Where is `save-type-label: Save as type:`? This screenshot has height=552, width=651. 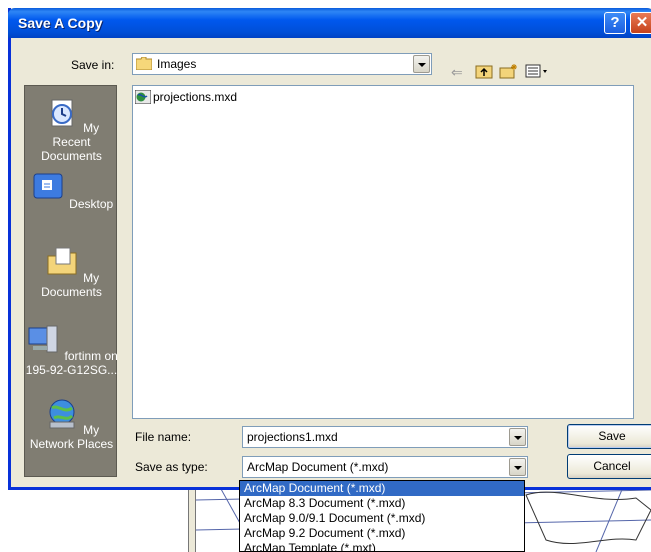 save-type-label: Save as type: is located at coordinates (171, 467).